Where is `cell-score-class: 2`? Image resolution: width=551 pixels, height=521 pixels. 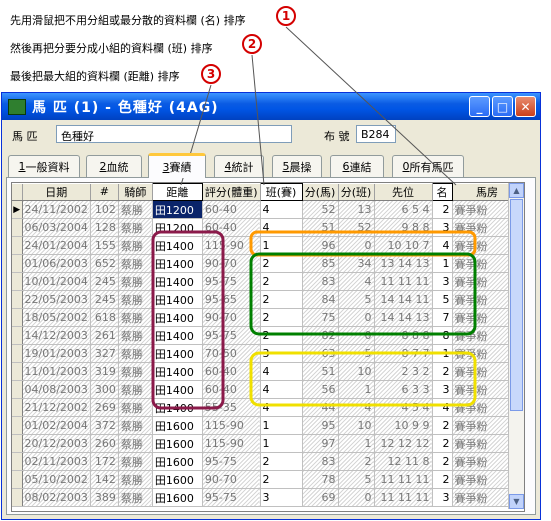 cell-score-class: 2 is located at coordinates (356, 461).